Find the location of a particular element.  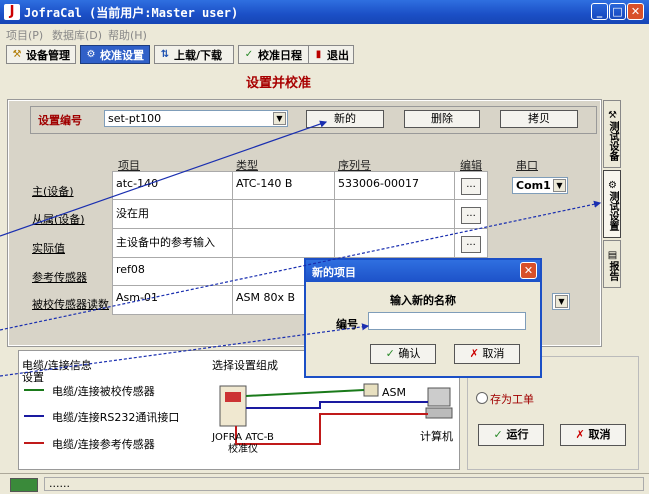

row-label-actual: 实际值 is located at coordinates (48, 248).